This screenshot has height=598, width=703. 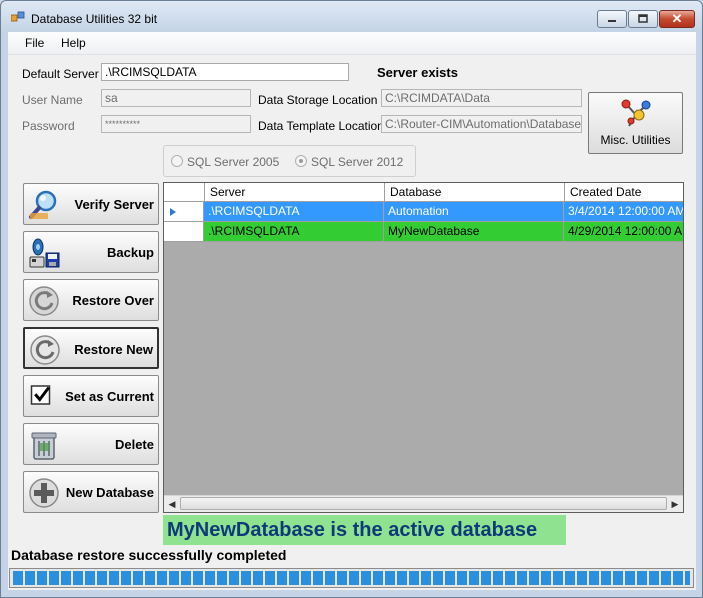 I want to click on maximize-button, so click(x=643, y=19).